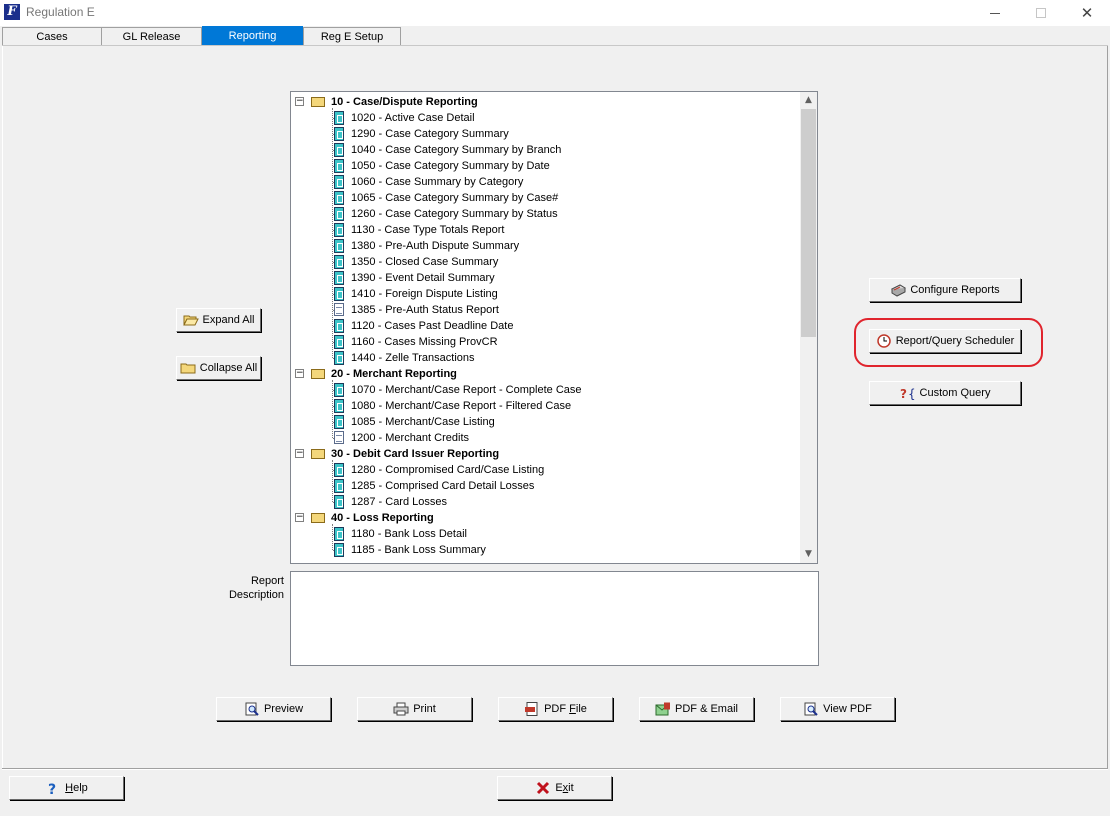  Describe the element at coordinates (413, 358) in the screenshot. I see `tree-report-item: 1440 - Zelle Transactions` at that location.